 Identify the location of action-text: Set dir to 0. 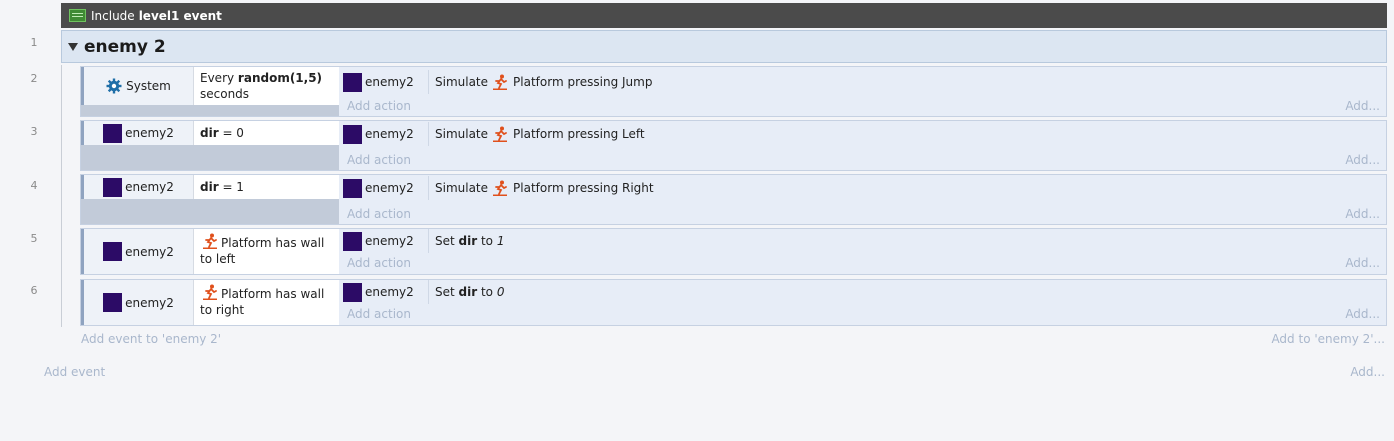
(466, 292).